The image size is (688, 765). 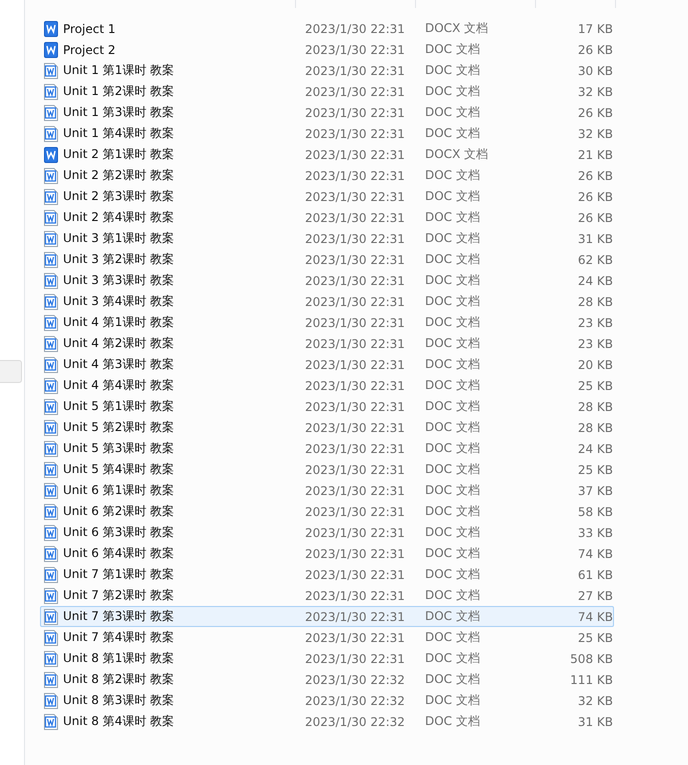 I want to click on file-row: Unit 5 第4课时 教案 2023/1/30 22:31 DOC 文档 25 KB, so click(x=327, y=469).